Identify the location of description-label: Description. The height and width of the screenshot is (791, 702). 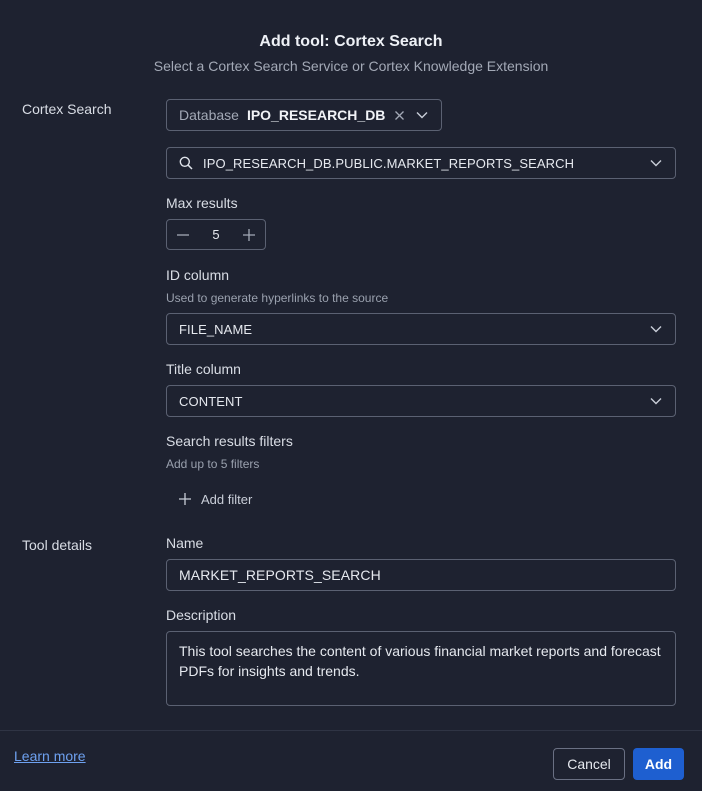
(201, 615).